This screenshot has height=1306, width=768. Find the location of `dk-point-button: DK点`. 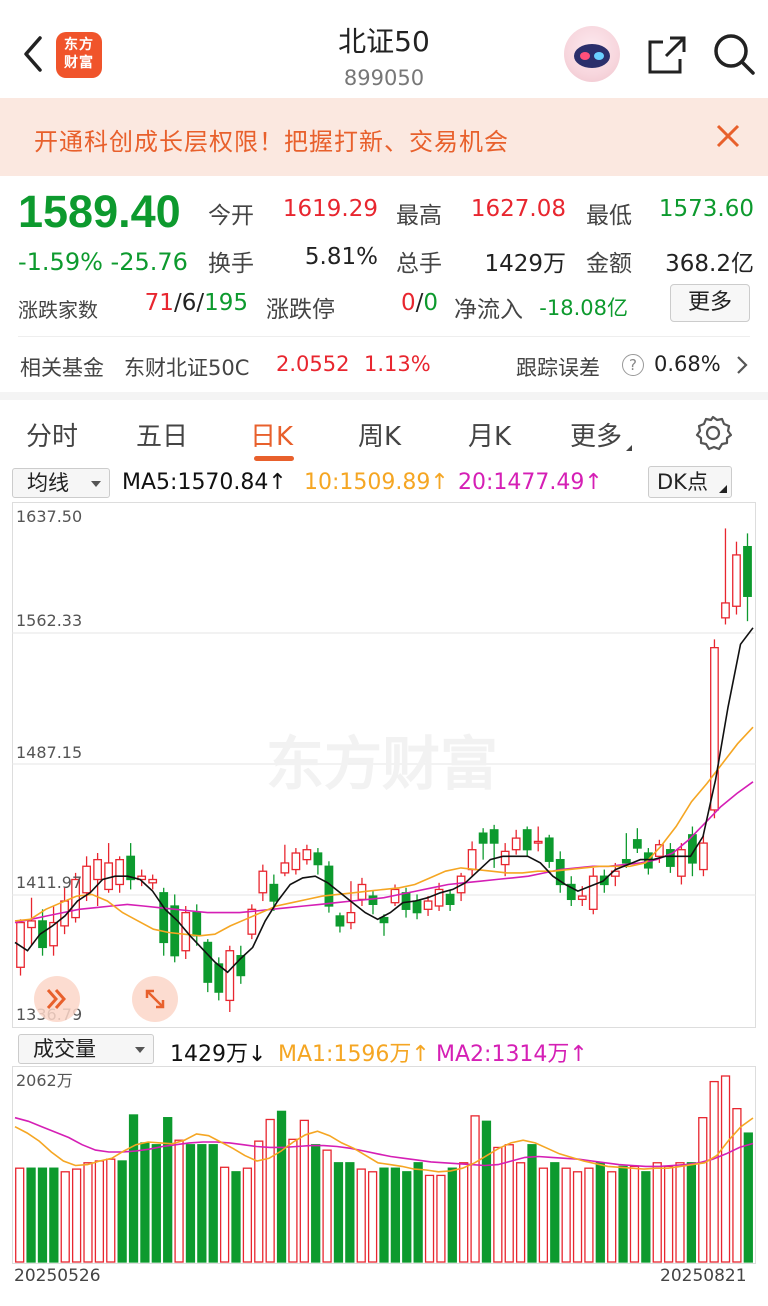

dk-point-button: DK点 is located at coordinates (690, 482).